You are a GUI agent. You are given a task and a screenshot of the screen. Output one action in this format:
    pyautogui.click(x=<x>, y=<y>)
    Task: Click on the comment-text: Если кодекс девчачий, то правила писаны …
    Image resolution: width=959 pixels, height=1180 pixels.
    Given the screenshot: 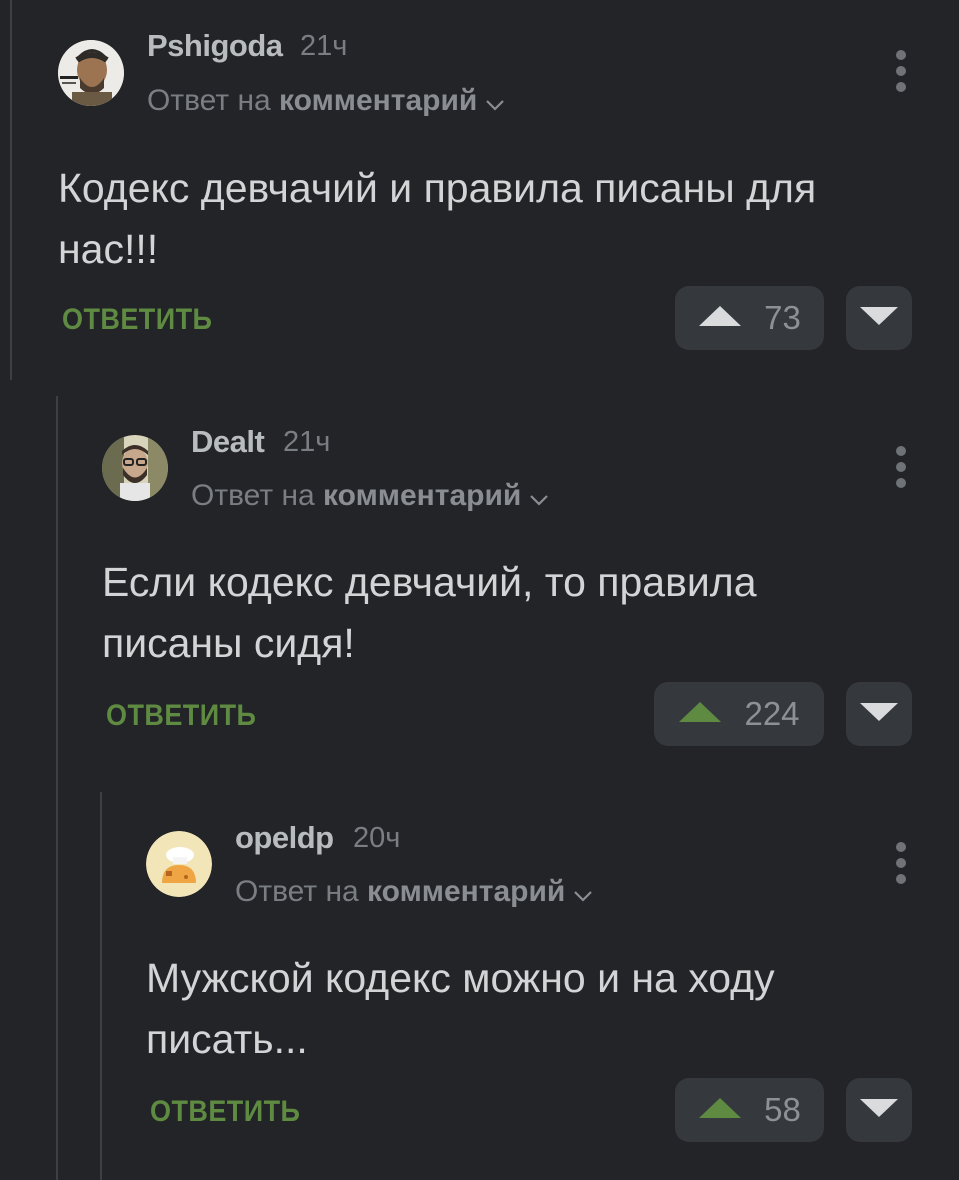 What is the action you would take?
    pyautogui.click(x=429, y=612)
    